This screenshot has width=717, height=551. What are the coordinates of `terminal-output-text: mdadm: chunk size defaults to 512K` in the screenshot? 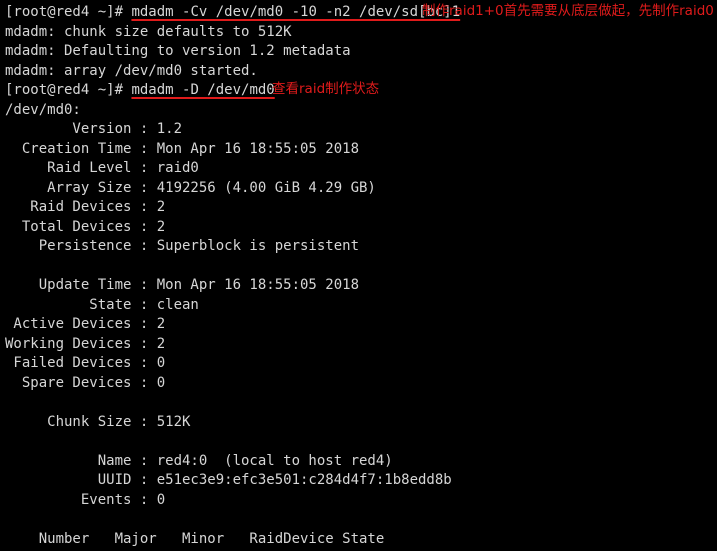 It's located at (148, 31).